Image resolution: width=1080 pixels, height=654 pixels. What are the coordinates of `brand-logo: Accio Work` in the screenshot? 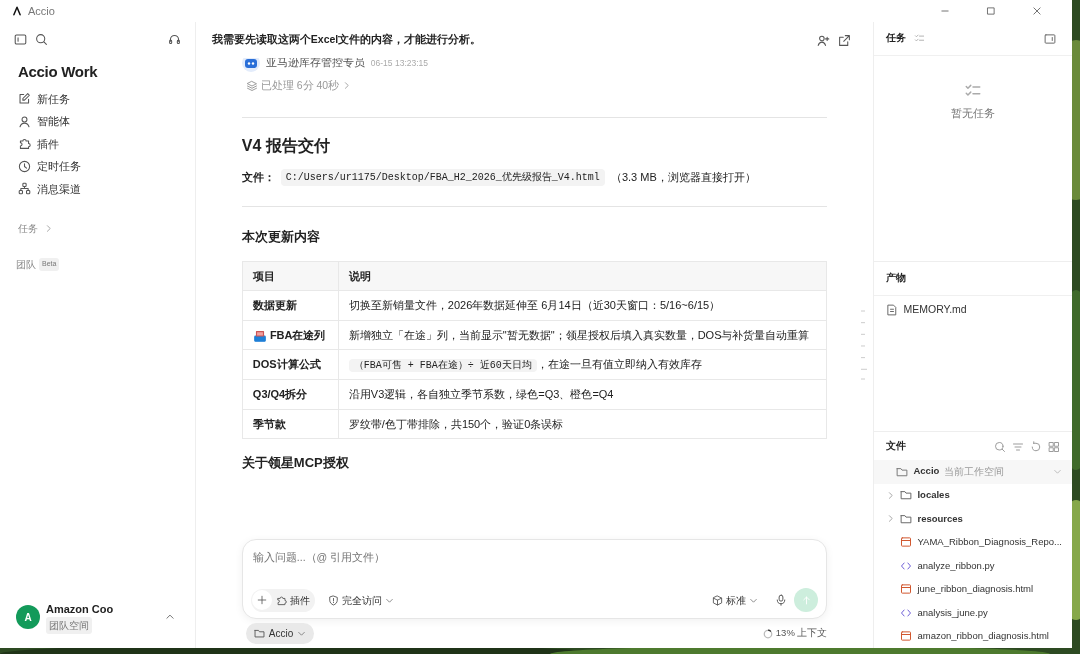 It's located at (58, 72).